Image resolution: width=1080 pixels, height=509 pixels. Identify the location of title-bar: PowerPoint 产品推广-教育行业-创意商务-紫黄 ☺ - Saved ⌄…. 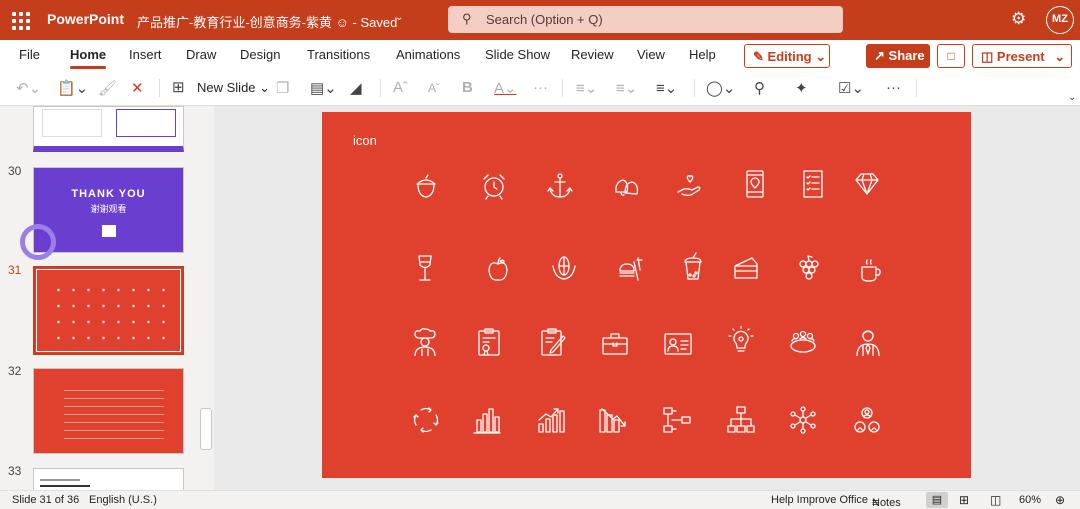
(540, 20).